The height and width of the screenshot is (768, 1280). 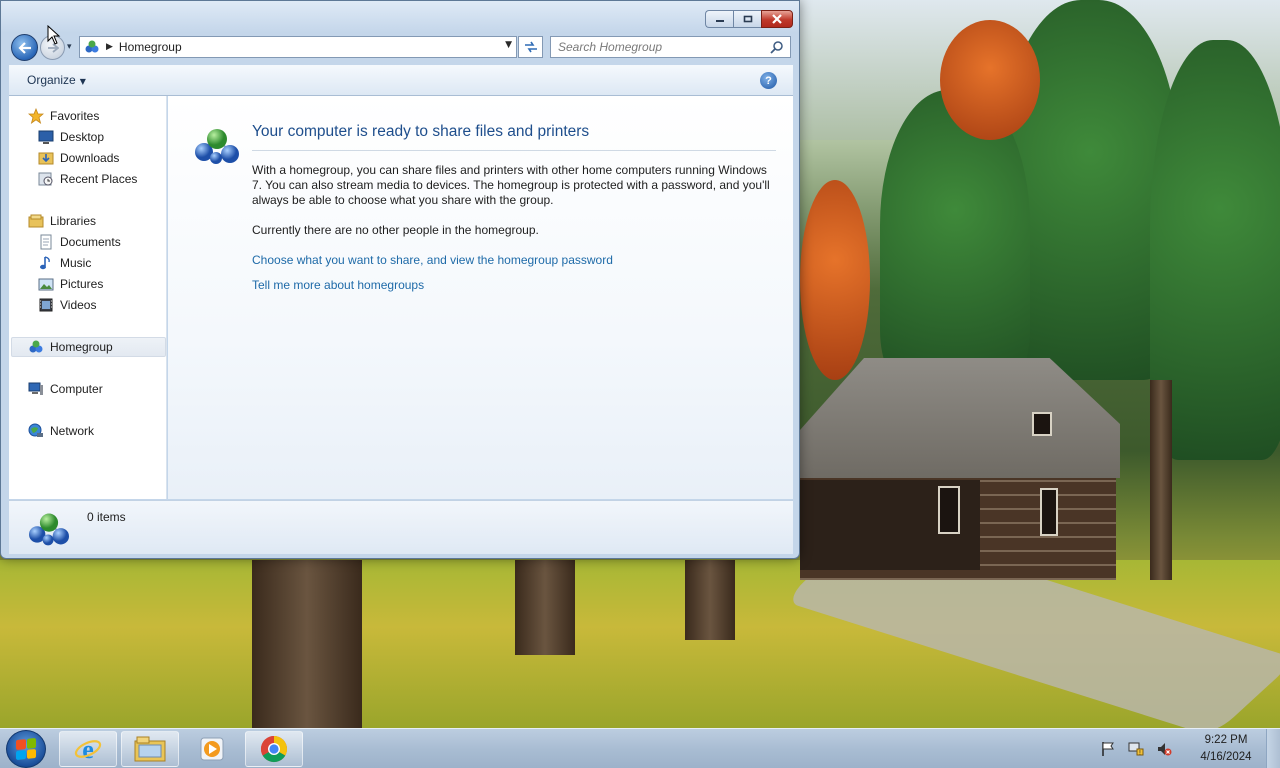 I want to click on nav-network: Network, so click(x=61, y=431).